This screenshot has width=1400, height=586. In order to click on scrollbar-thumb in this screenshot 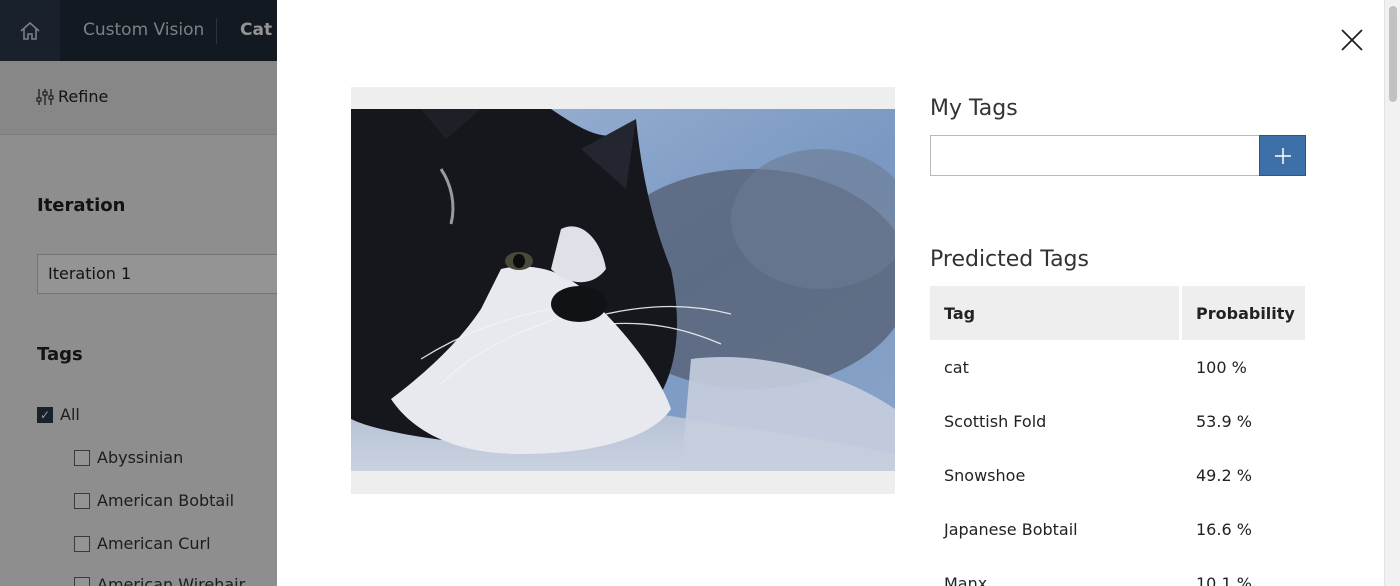, I will do `click(1393, 54)`.